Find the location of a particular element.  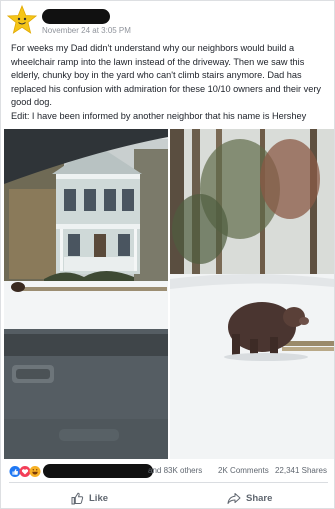

reactor-names-redacted is located at coordinates (98, 471).